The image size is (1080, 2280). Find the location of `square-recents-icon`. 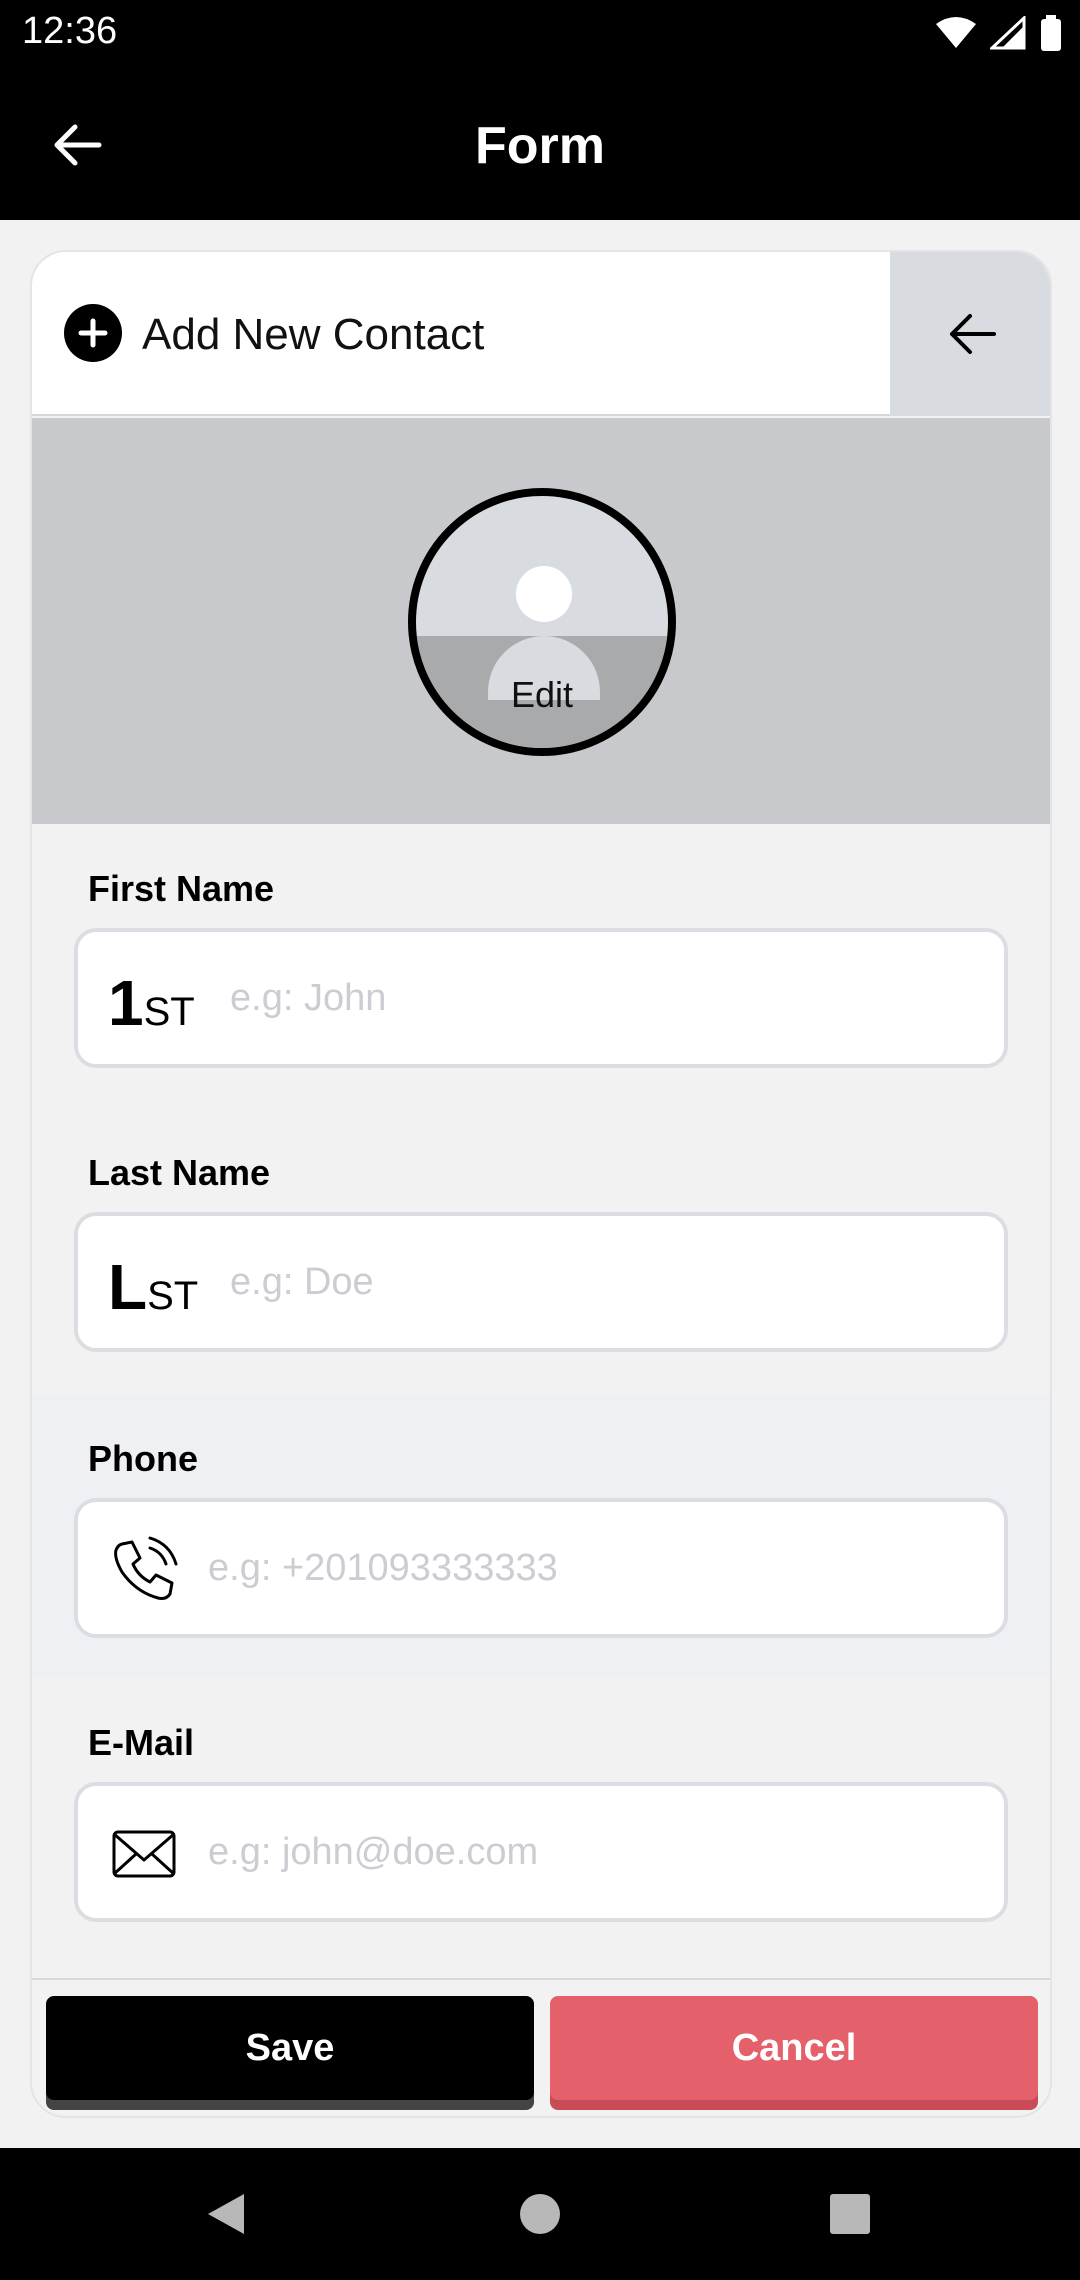

square-recents-icon is located at coordinates (850, 2214).